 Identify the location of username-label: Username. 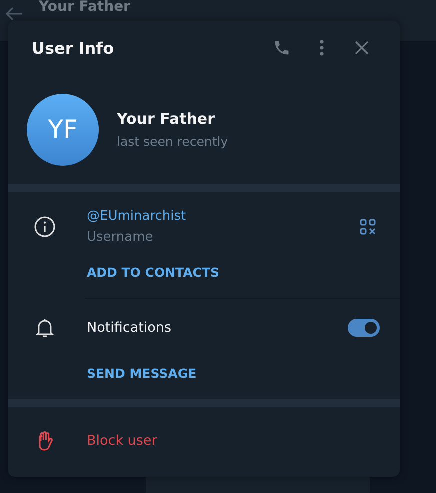
(120, 237).